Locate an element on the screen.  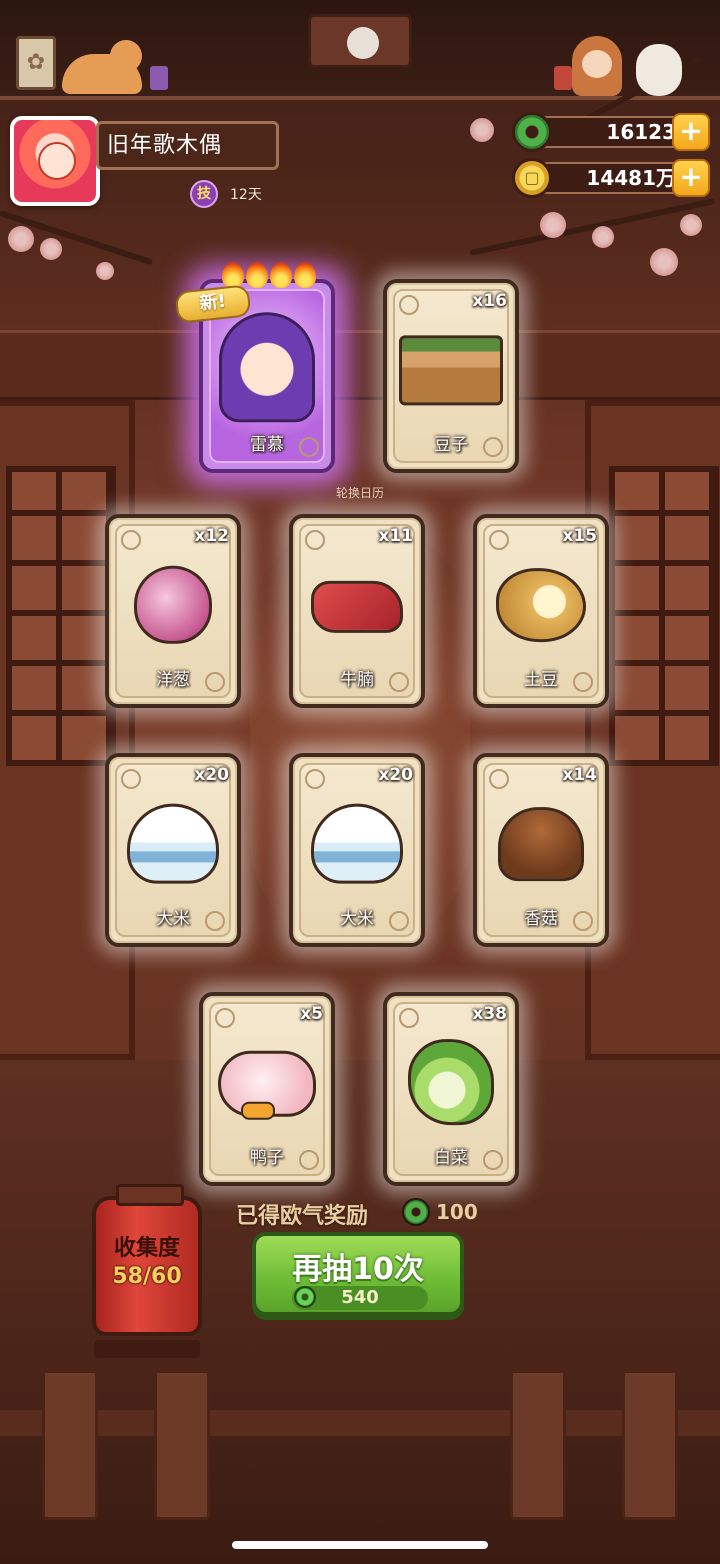
calendar-label: 轮换日历 is located at coordinates (359, 493).